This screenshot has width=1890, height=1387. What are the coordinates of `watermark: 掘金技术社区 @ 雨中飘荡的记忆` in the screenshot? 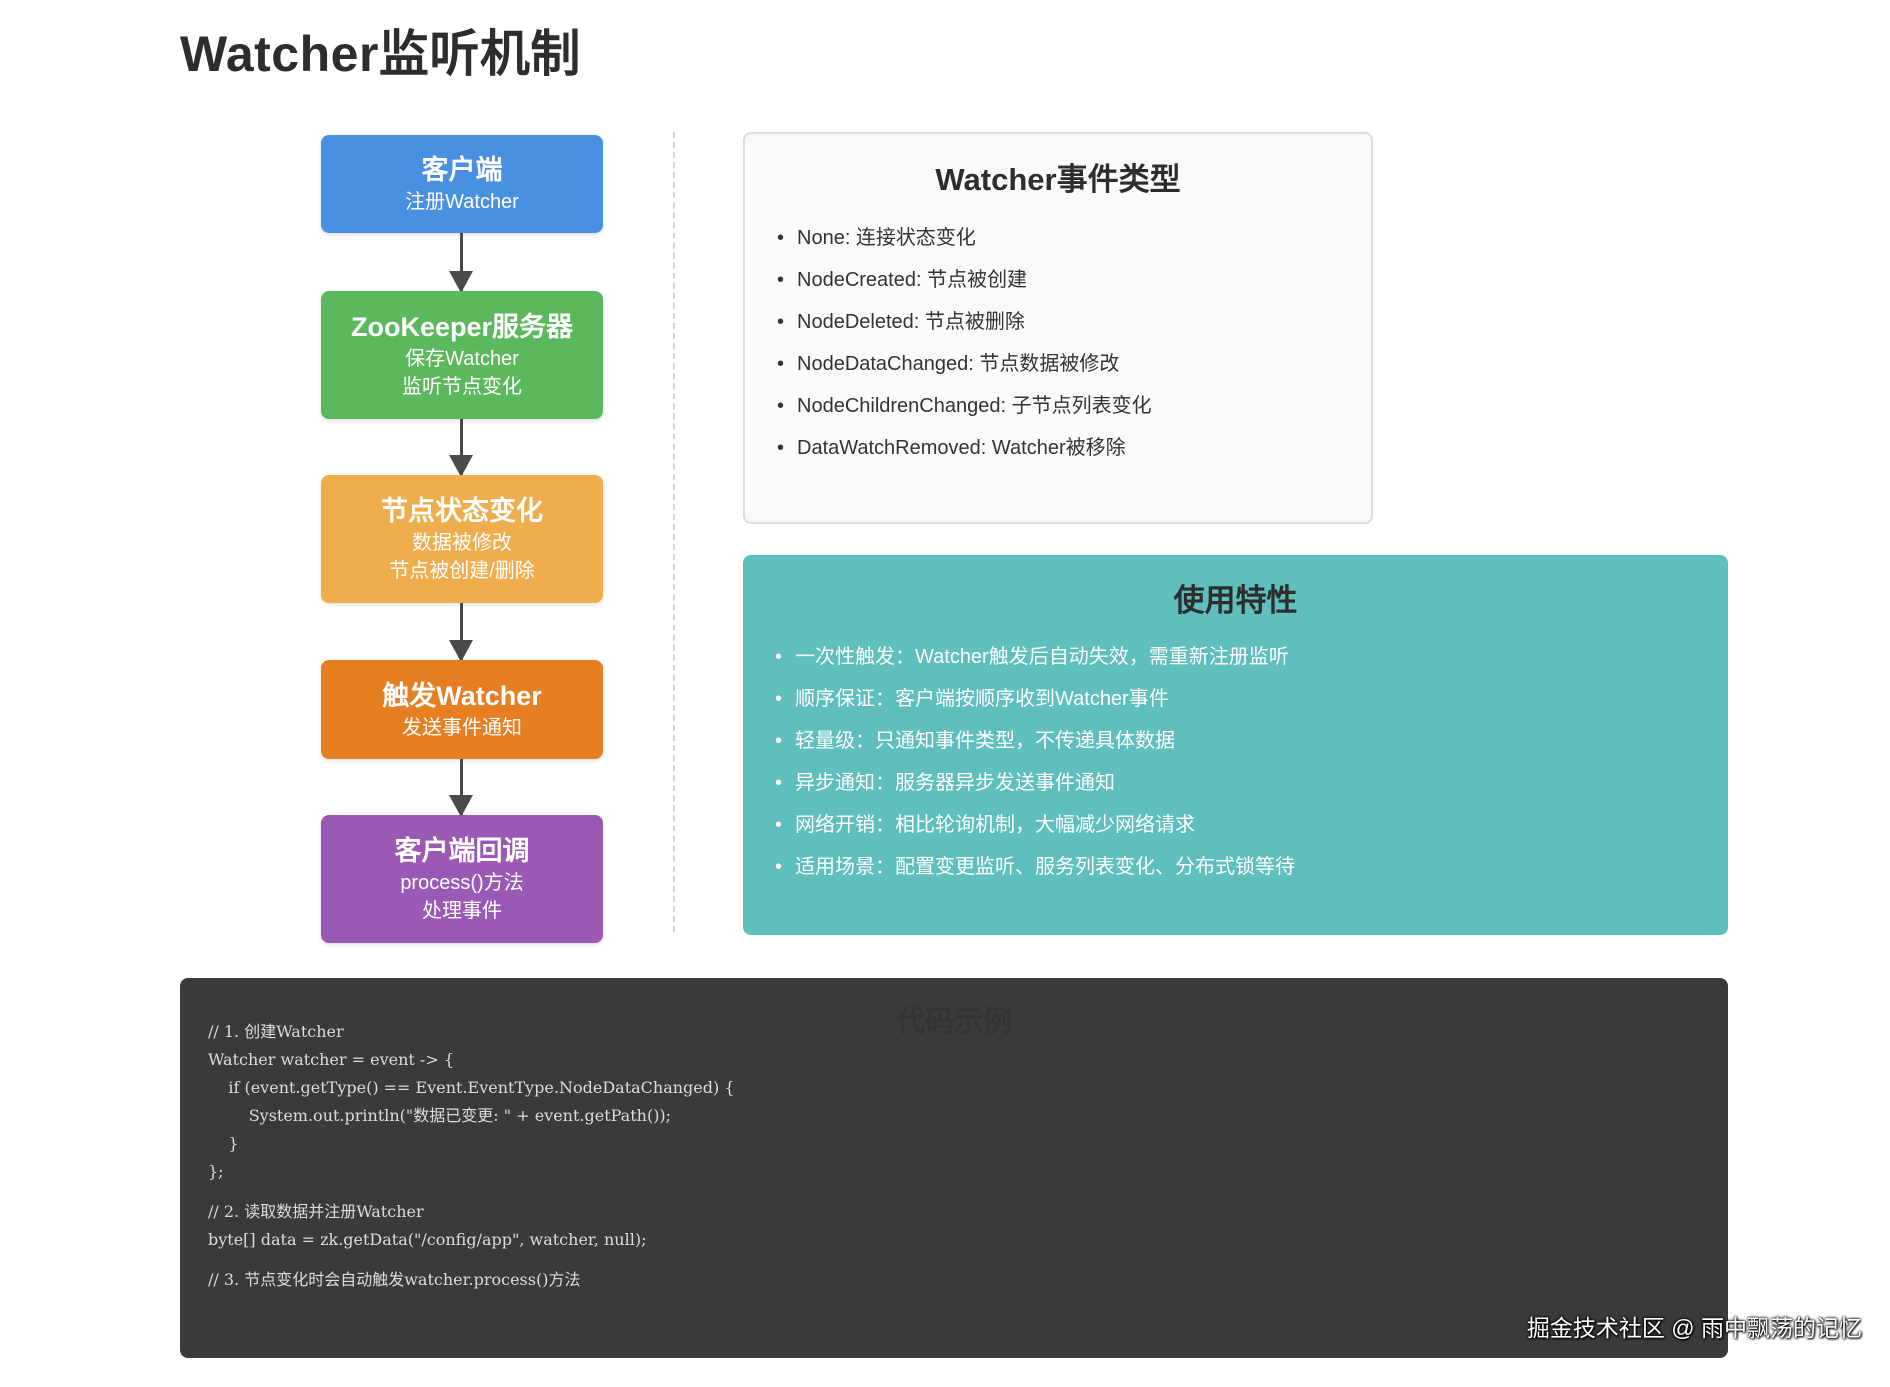 It's located at (1694, 1328).